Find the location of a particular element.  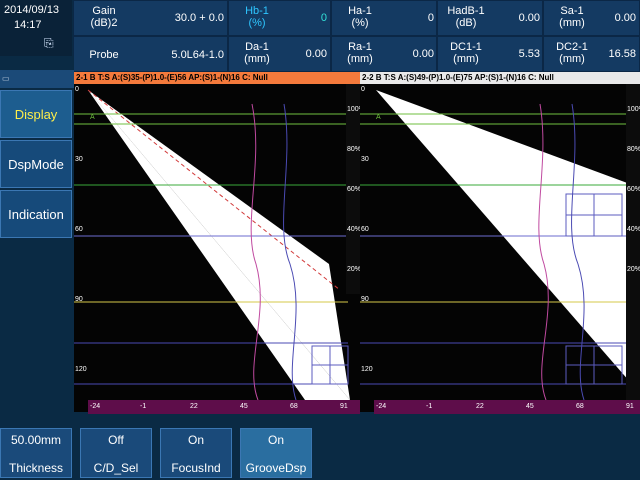

thickness-button: 50.00mm Thickness is located at coordinates (36, 453).